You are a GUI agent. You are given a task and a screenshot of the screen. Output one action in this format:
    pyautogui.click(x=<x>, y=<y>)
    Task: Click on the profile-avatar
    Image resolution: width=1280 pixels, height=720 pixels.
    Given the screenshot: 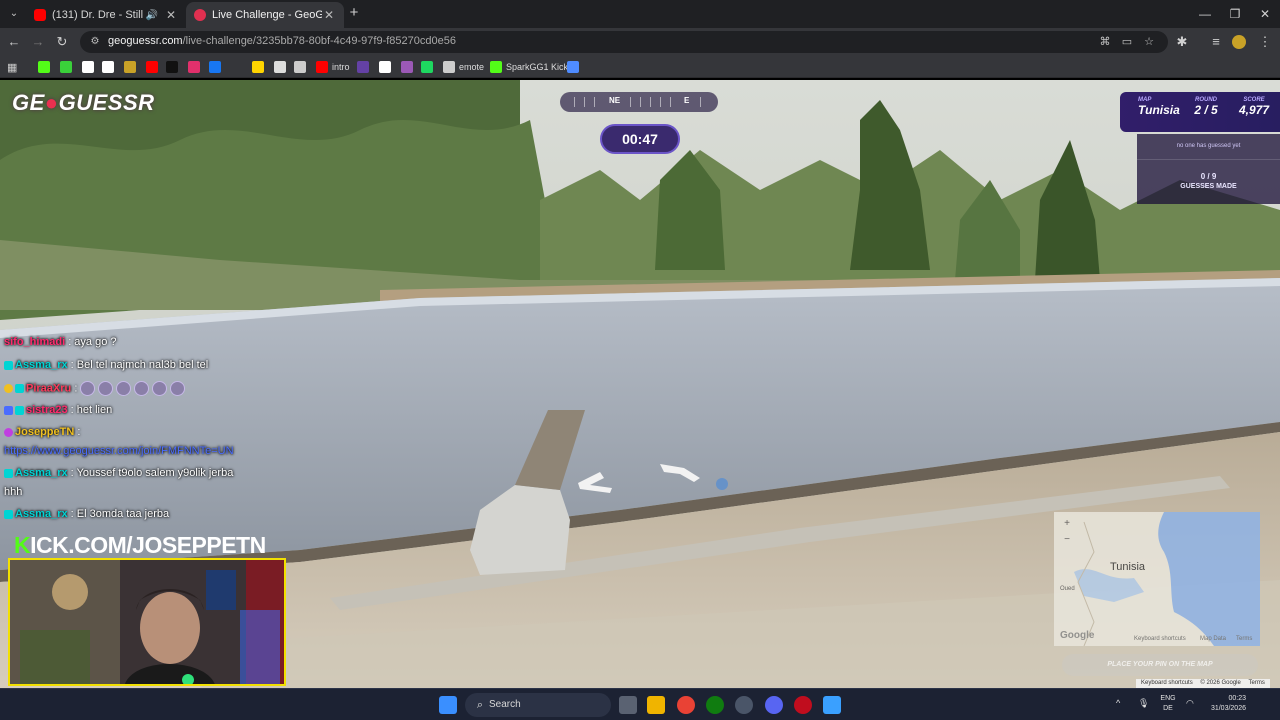 What is the action you would take?
    pyautogui.click(x=1239, y=42)
    